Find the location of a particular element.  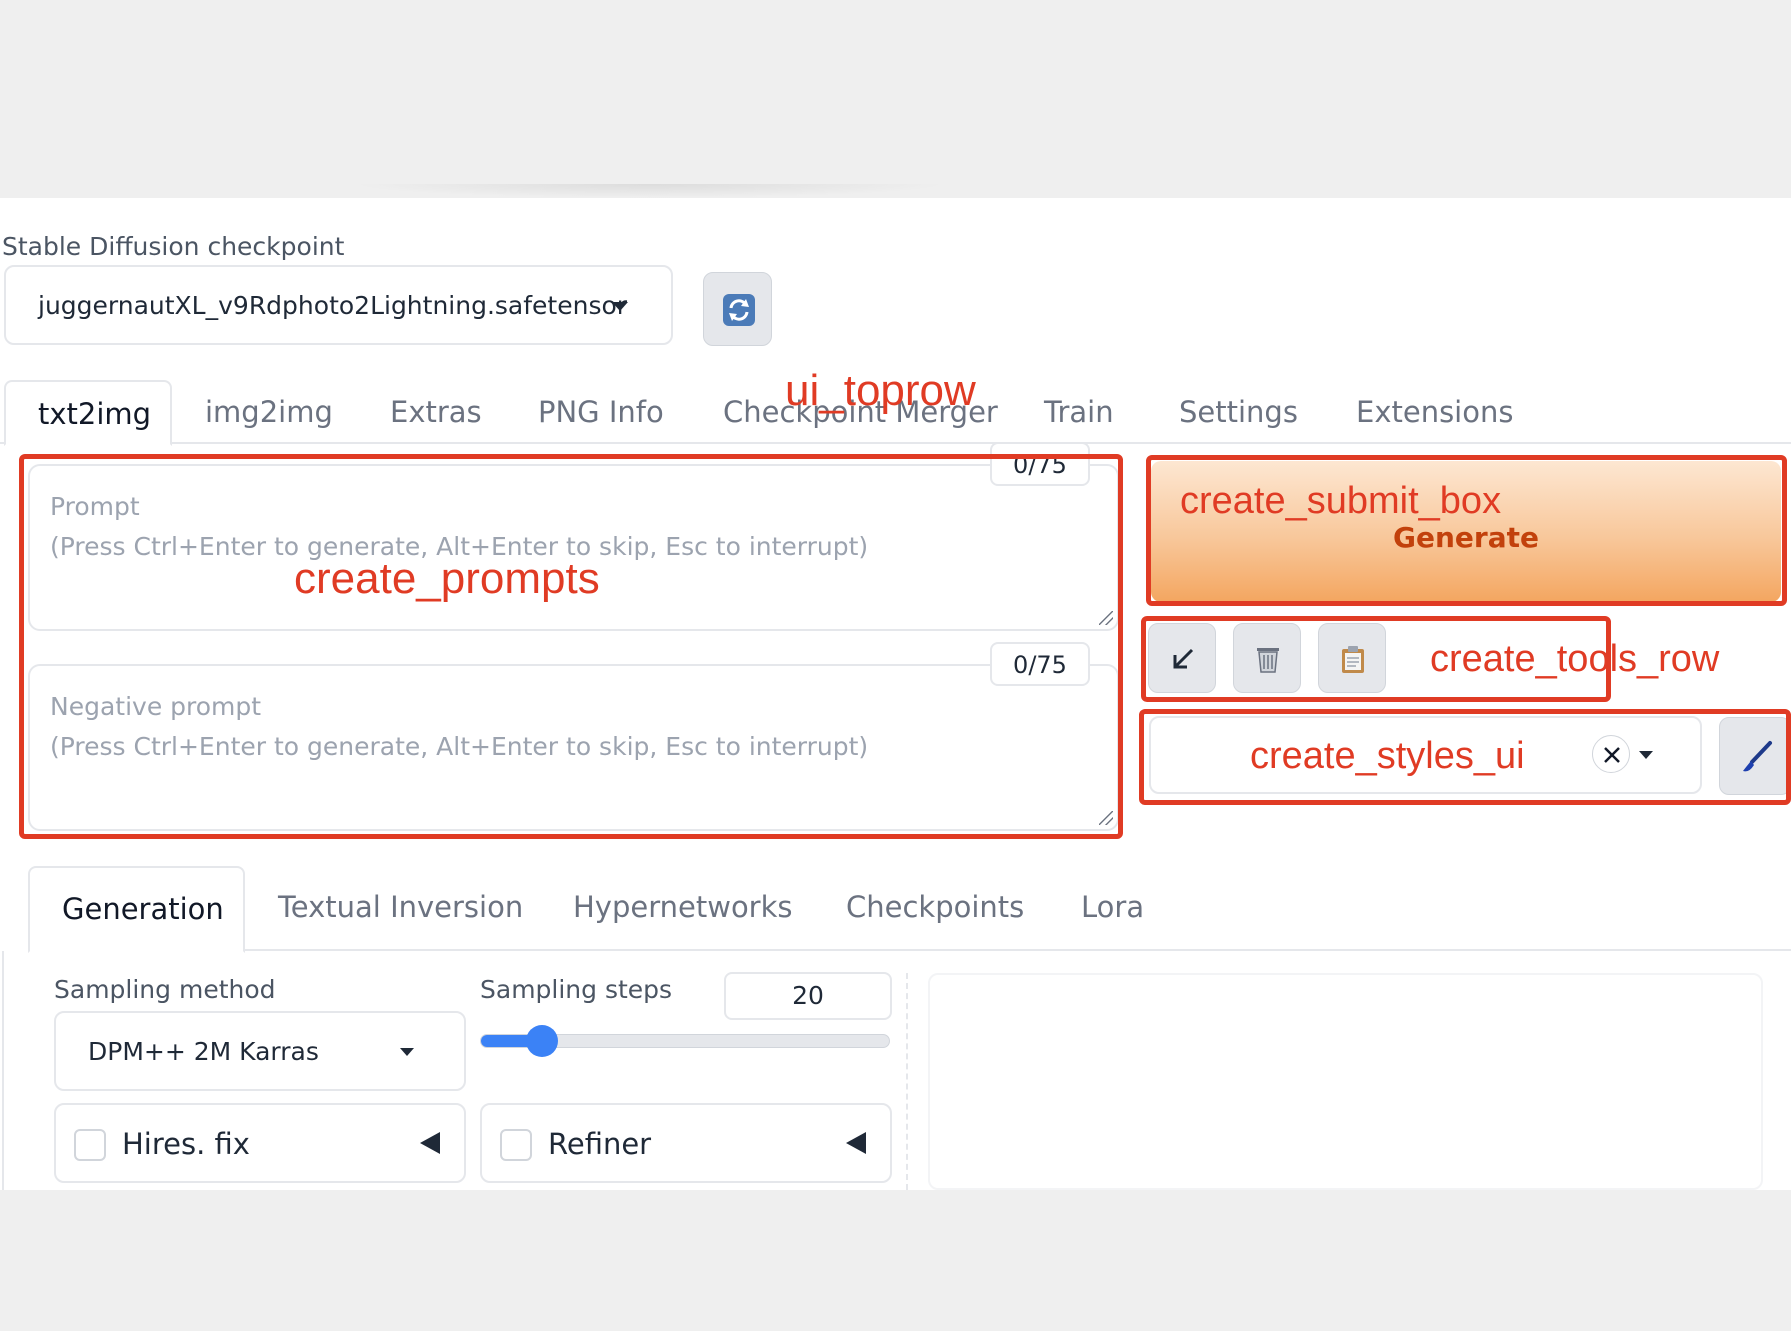

hires-fix-accordion: Hires. fix is located at coordinates (260, 1143).